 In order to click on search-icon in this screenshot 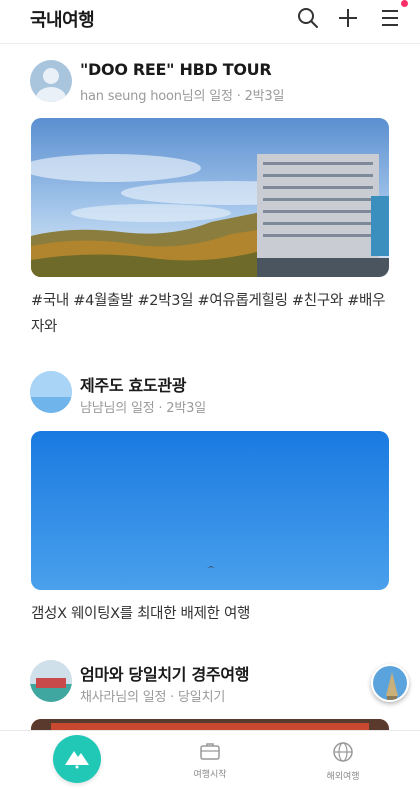, I will do `click(308, 18)`.